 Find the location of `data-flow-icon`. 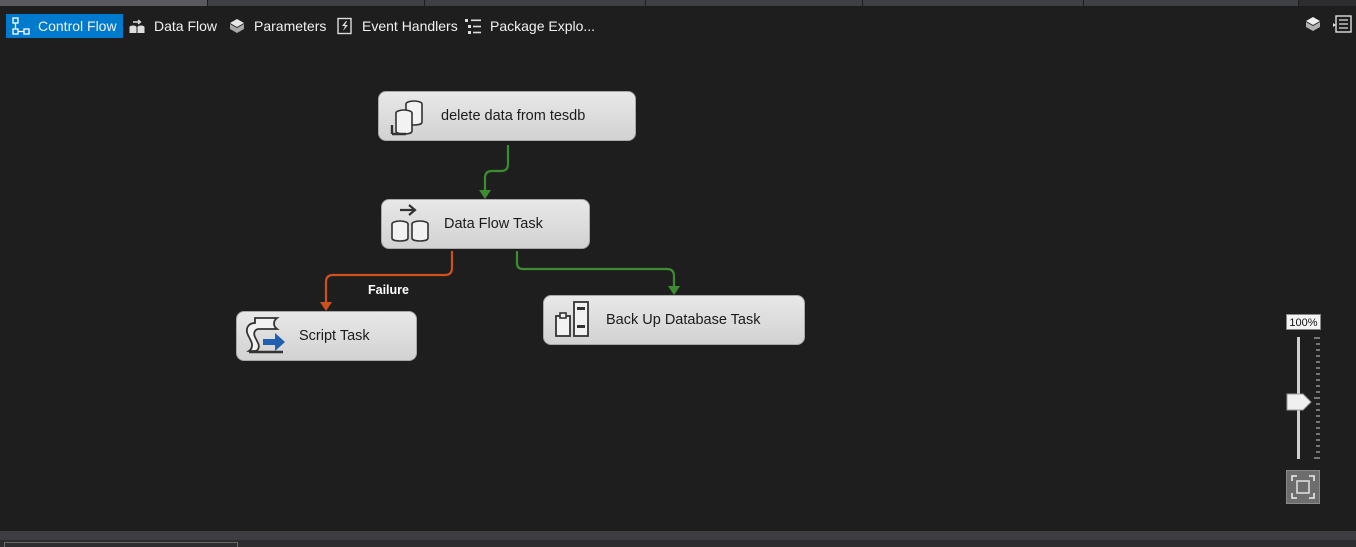

data-flow-icon is located at coordinates (137, 26).